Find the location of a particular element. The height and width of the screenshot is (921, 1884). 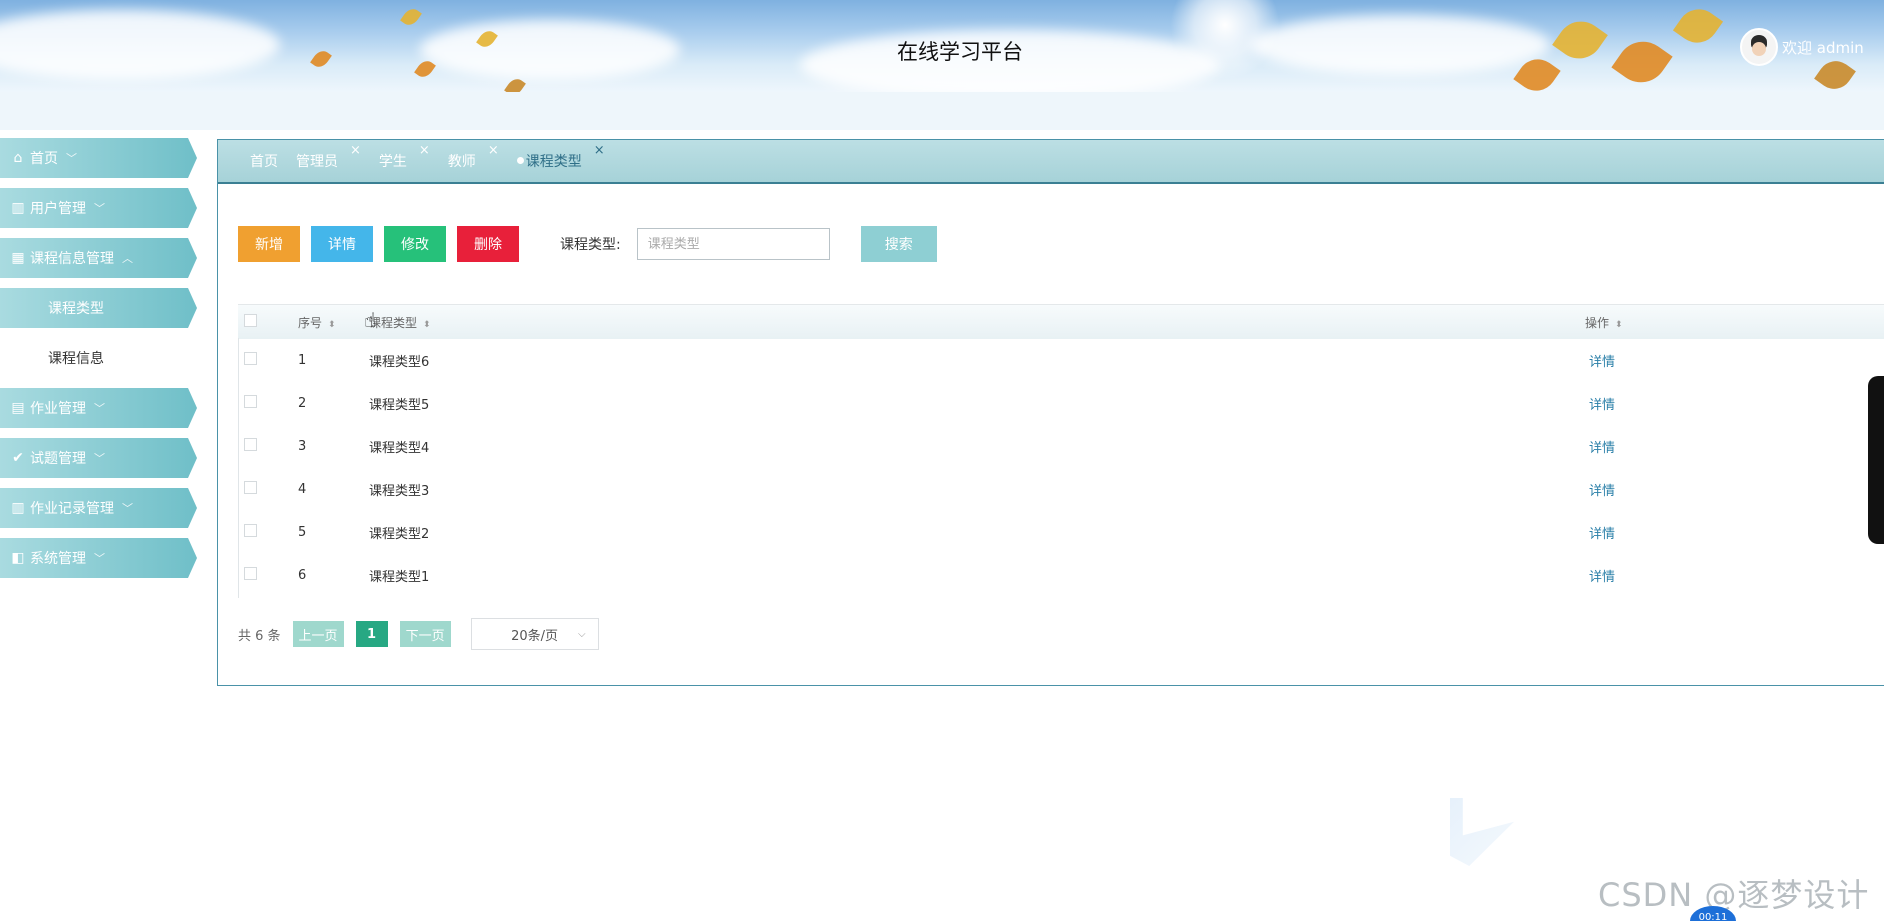

search-label: 课程类型: is located at coordinates (590, 245).